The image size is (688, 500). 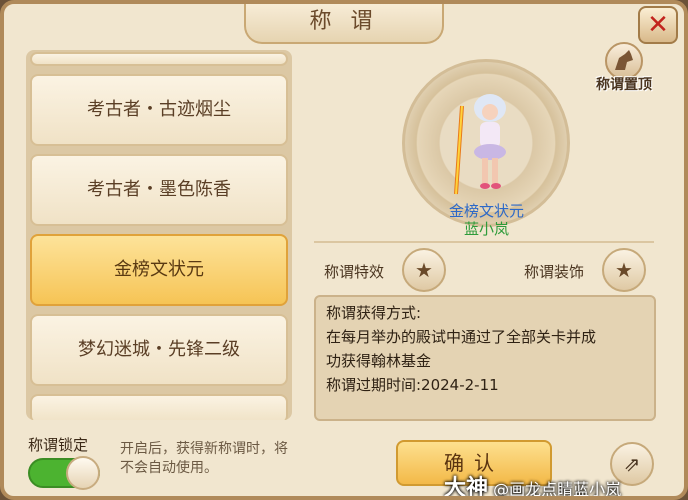 I want to click on toggle-knob, so click(x=83, y=473).